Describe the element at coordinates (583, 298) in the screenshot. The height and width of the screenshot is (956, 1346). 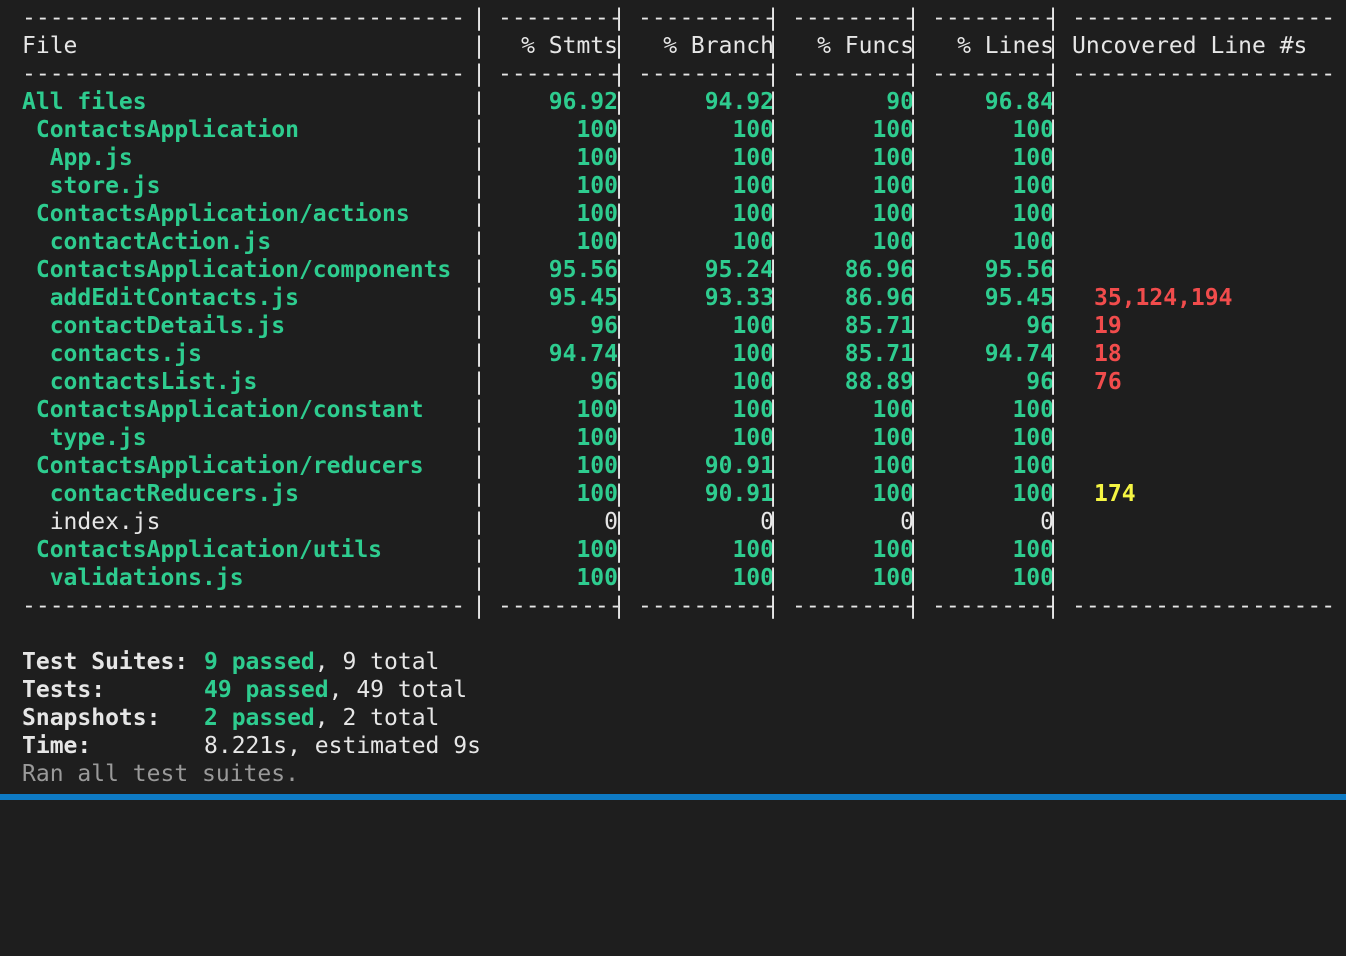
I see `stmts-cell: 95.45` at that location.